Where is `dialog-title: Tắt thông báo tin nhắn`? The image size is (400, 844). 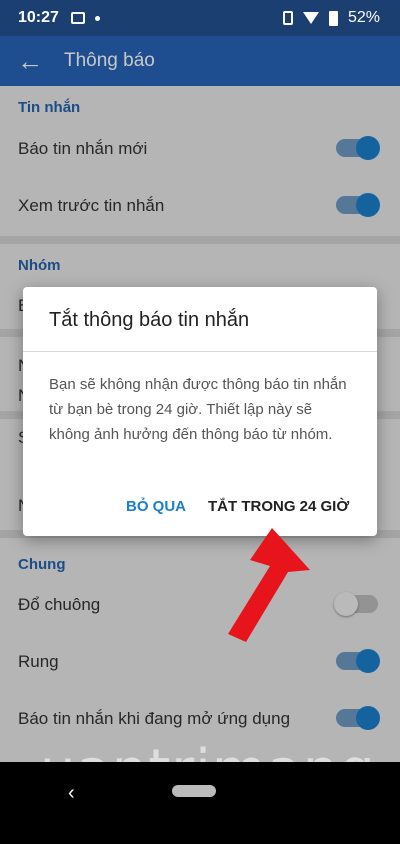
dialog-title: Tắt thông báo tin nhắn is located at coordinates (149, 320).